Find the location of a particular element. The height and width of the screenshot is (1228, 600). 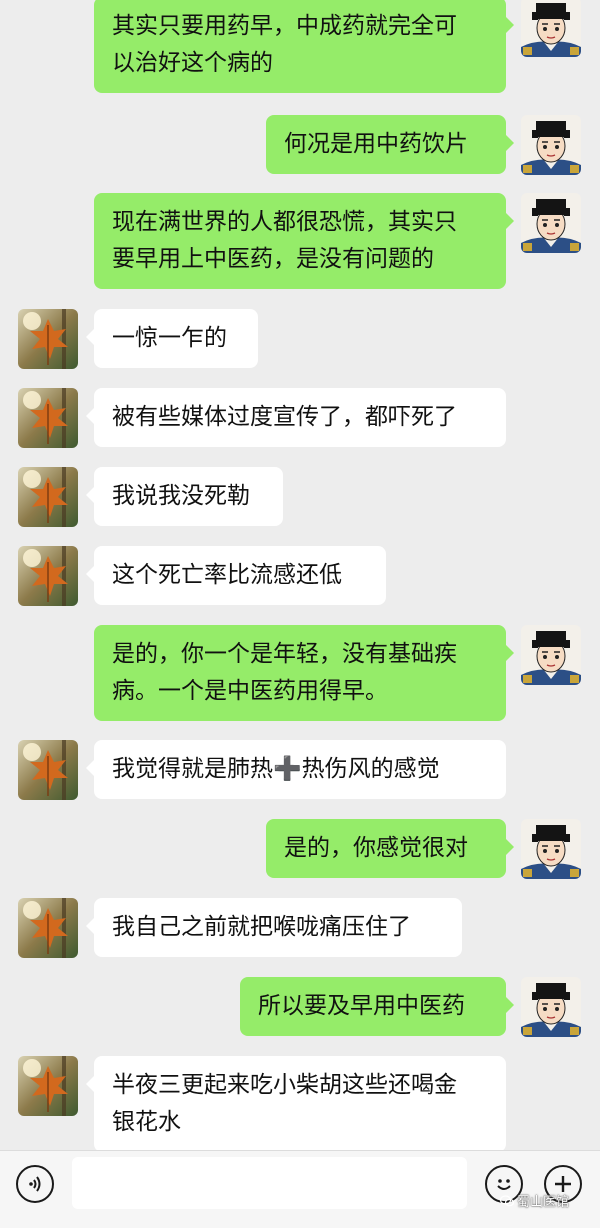

message-line: 一惊一乍的 is located at coordinates (169, 338).